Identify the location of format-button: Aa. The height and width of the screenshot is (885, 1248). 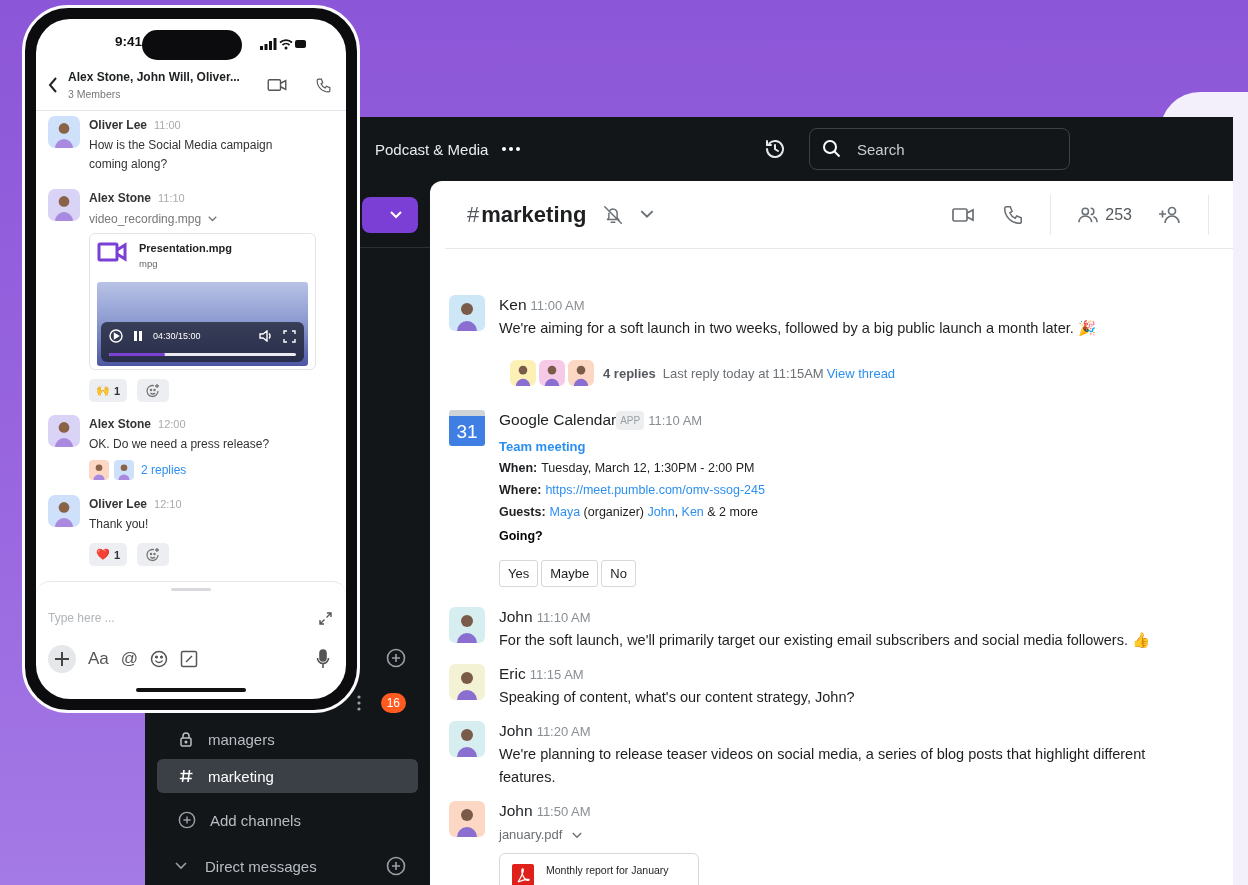
(98, 659).